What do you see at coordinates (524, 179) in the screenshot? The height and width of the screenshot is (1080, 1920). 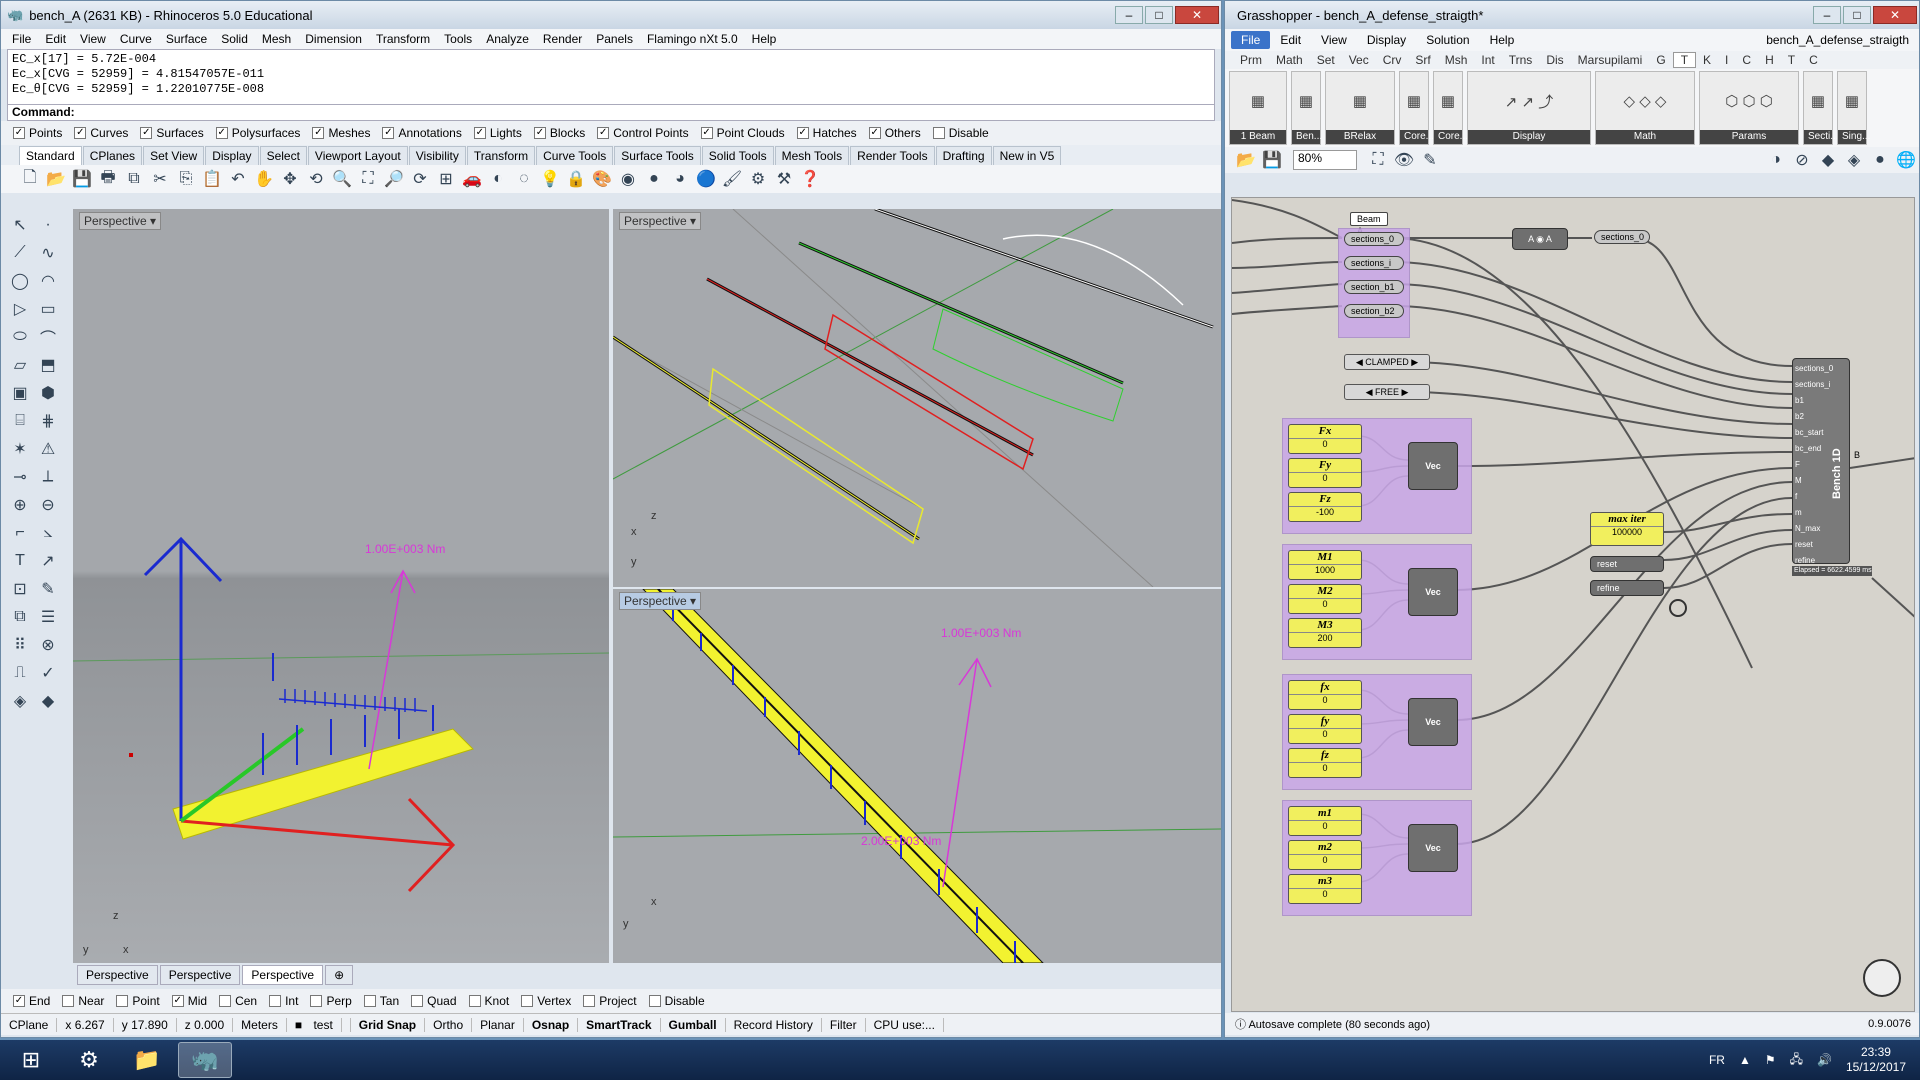 I see `grid-icon: ◌` at bounding box center [524, 179].